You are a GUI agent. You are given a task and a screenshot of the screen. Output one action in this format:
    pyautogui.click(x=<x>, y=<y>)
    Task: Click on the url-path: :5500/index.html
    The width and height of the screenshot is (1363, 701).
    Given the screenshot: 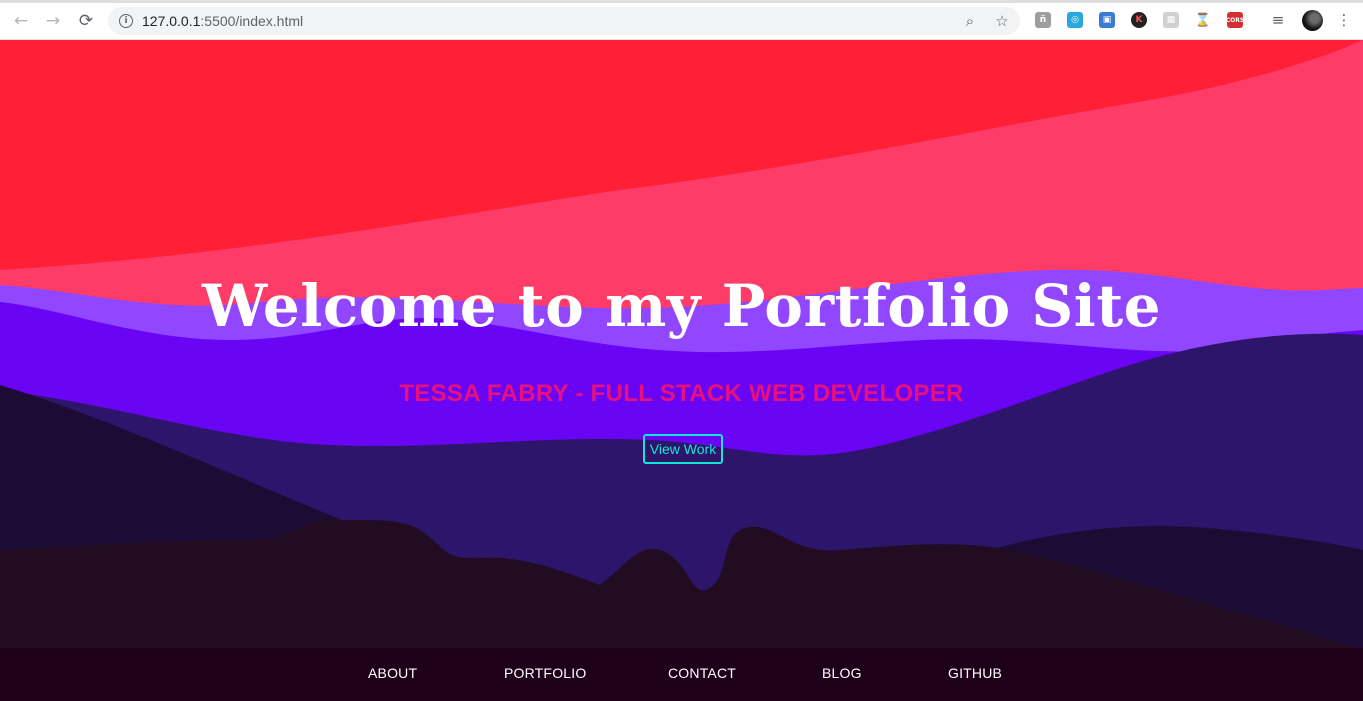 What is the action you would take?
    pyautogui.click(x=252, y=21)
    